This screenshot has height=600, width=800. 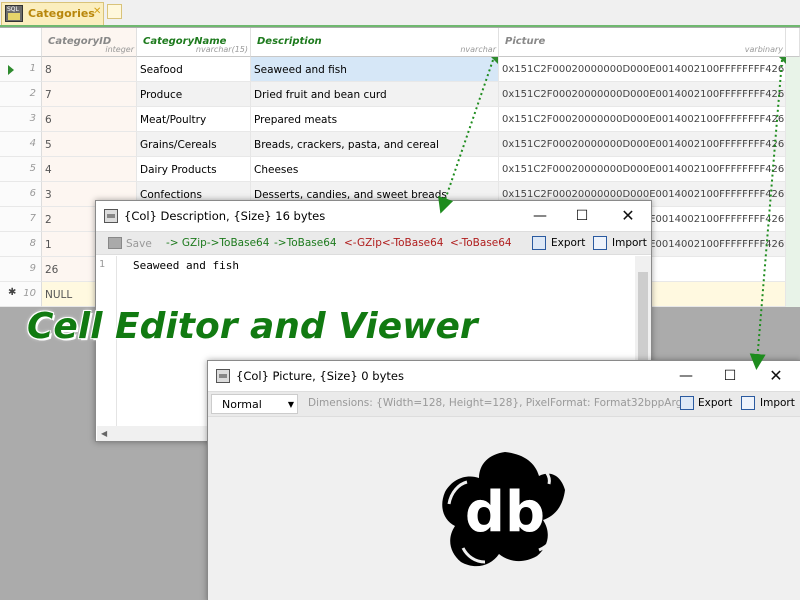 What do you see at coordinates (194, 94) in the screenshot?
I see `cell-categoryname: Produce` at bounding box center [194, 94].